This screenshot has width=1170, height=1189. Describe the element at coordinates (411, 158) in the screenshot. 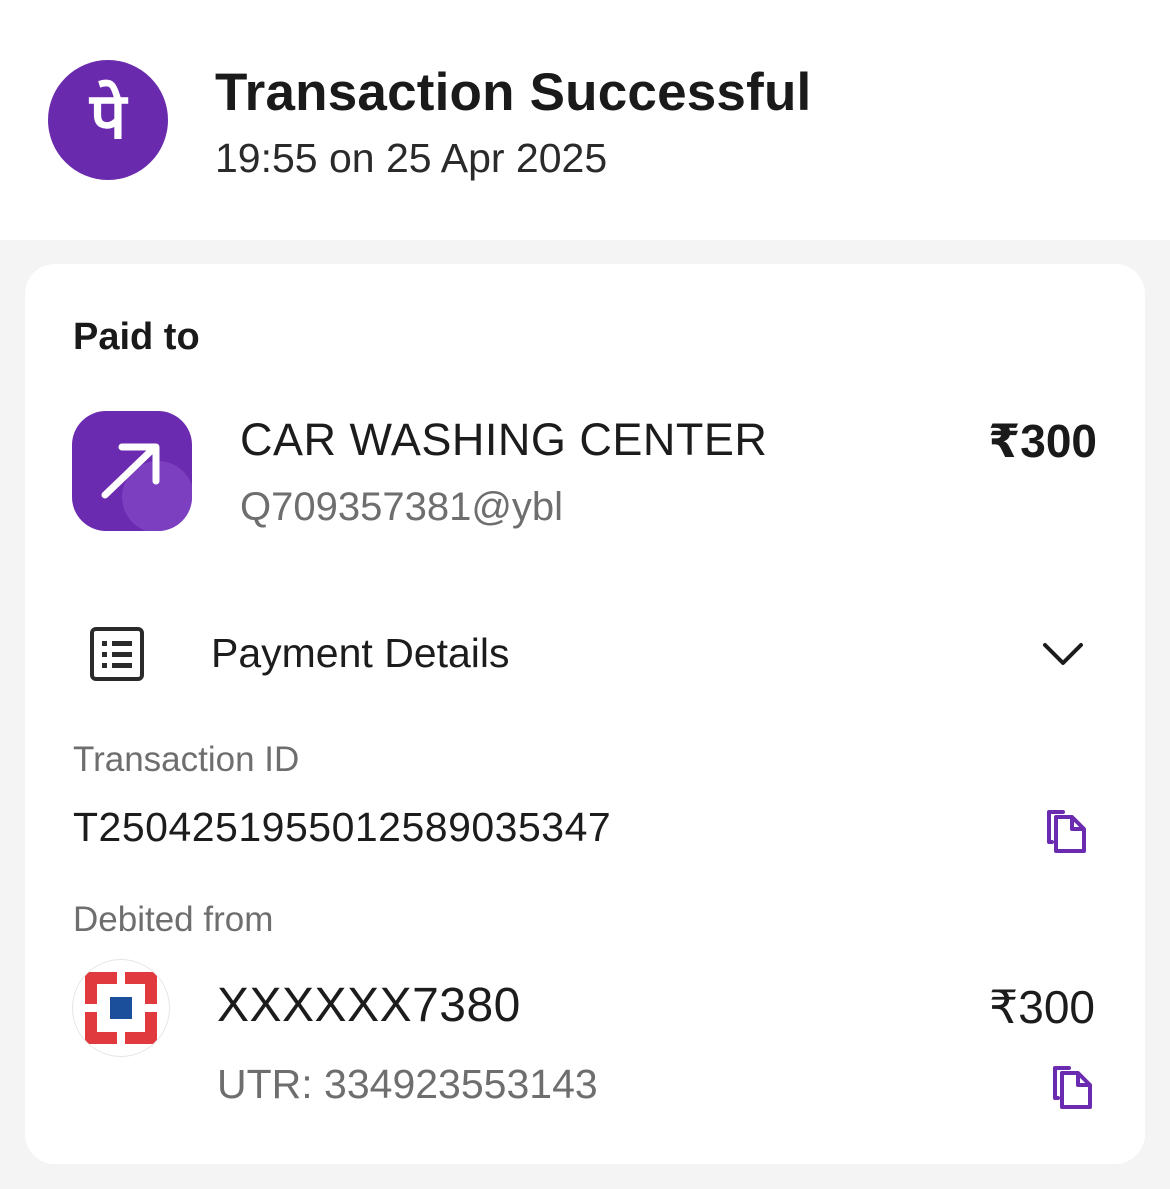

I see `transaction-timestamp: 19:55 on 25 Apr 2025` at that location.